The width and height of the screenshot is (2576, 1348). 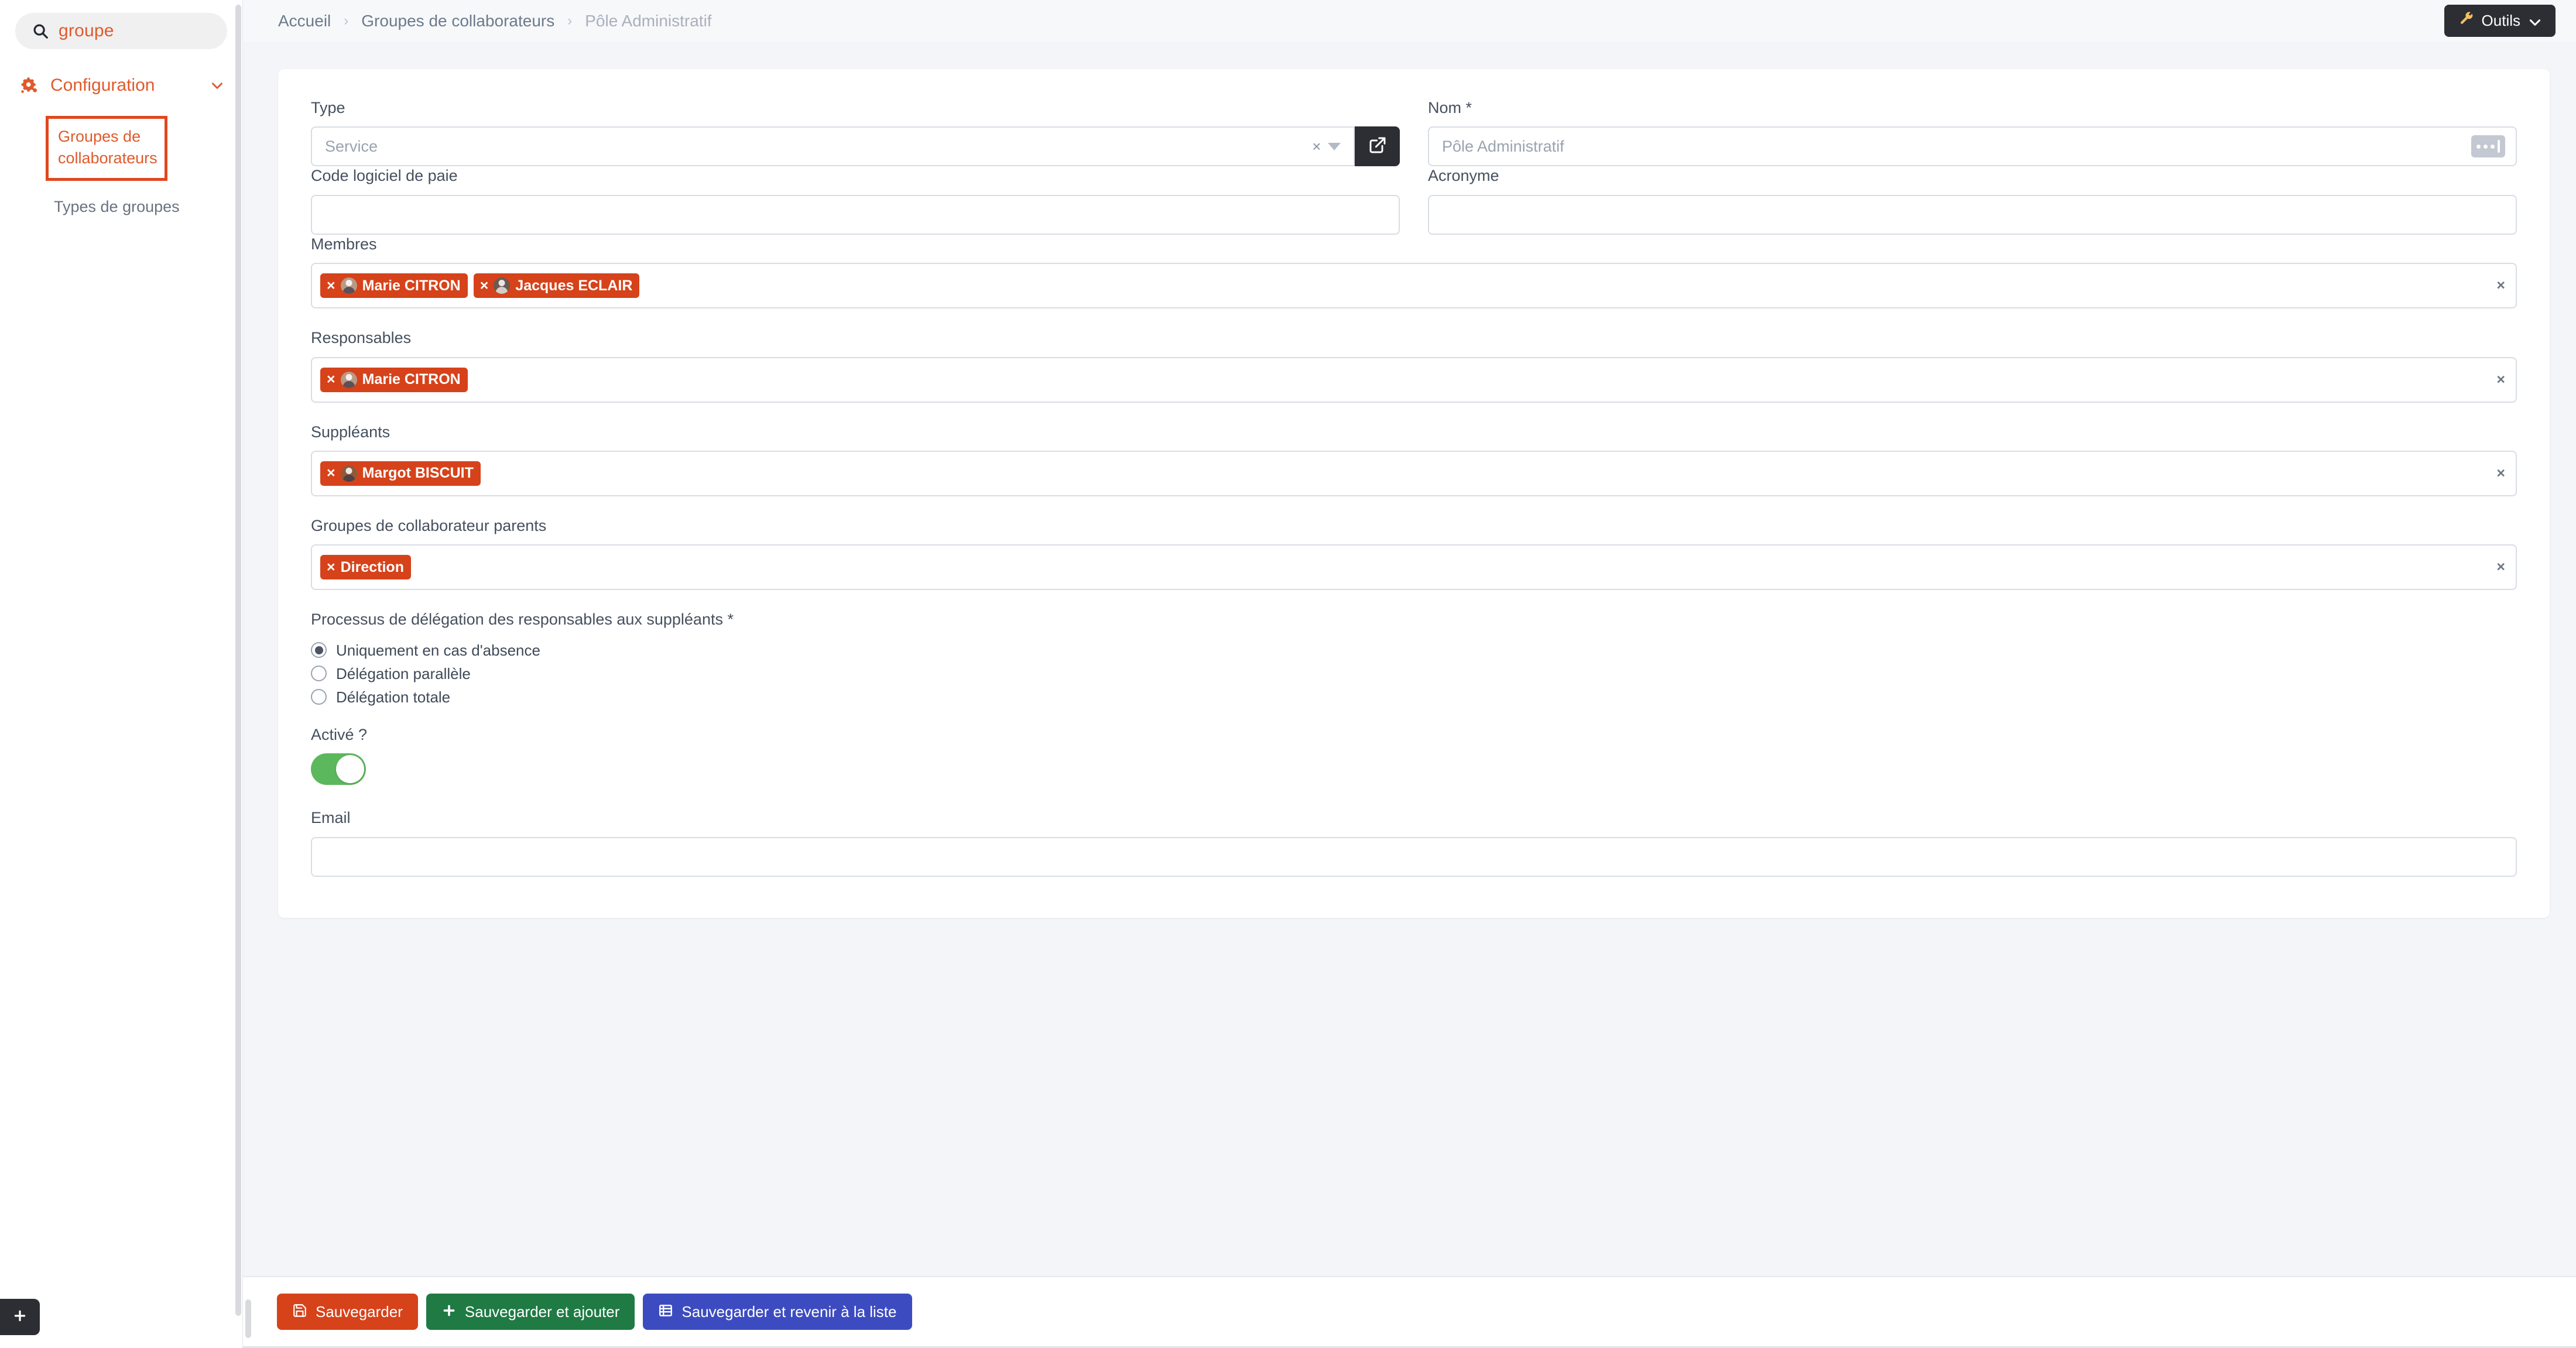 What do you see at coordinates (1503, 146) in the screenshot?
I see `nom-input-placeholder: Pôle Administratif` at bounding box center [1503, 146].